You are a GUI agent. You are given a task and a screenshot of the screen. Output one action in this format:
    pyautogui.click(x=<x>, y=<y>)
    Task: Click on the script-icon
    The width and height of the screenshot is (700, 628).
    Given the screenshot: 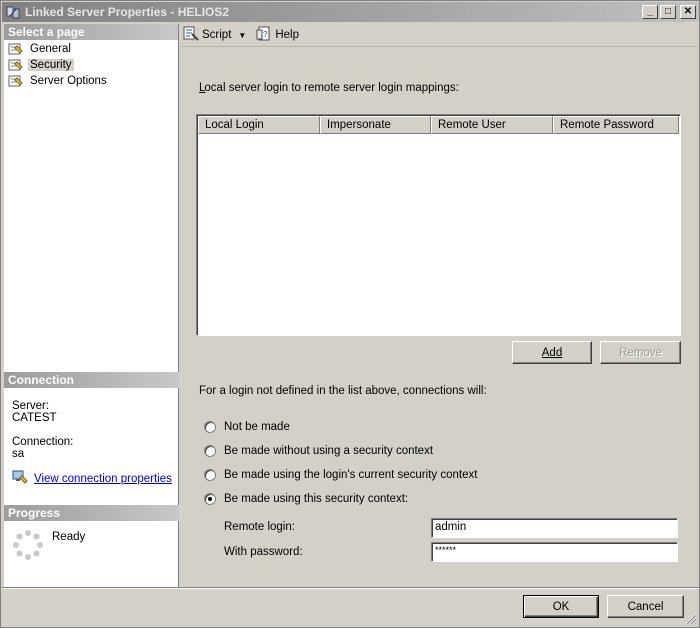 What is the action you would take?
    pyautogui.click(x=191, y=35)
    